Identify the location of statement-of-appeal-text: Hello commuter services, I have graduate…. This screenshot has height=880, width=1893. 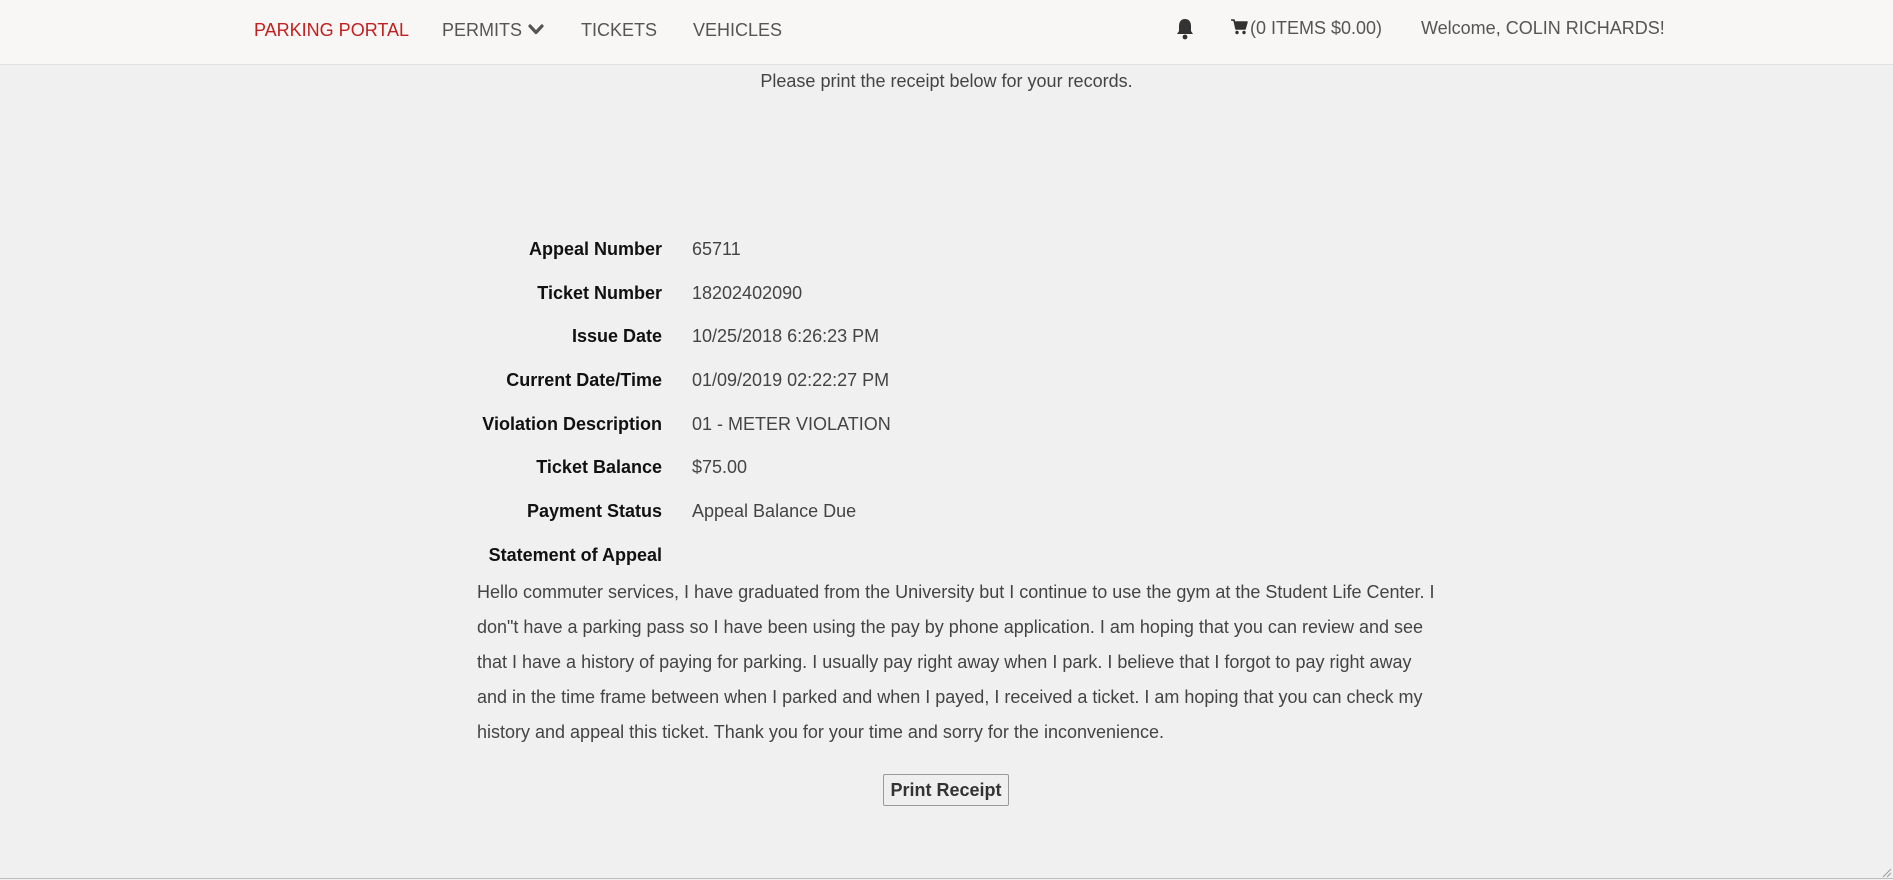
(956, 662).